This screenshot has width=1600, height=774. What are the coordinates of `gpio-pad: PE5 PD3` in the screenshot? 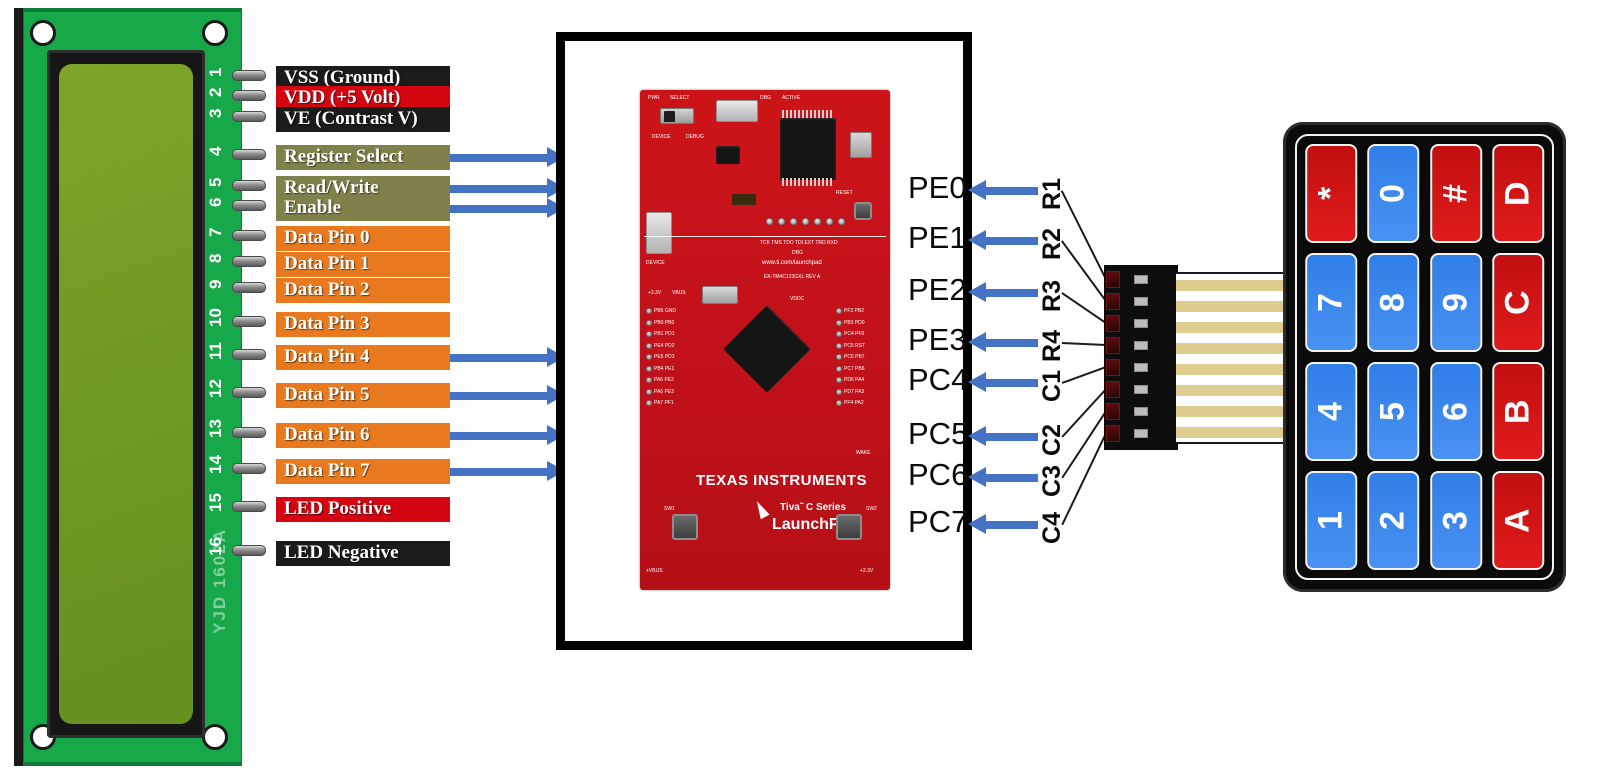 It's located at (661, 357).